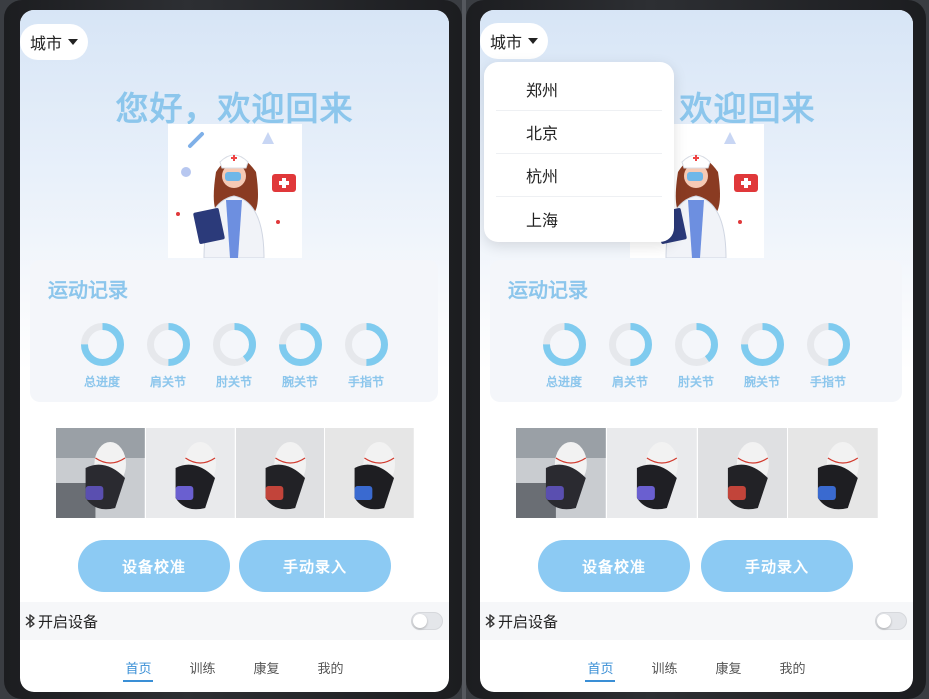 The image size is (929, 699). I want to click on nurse-illustration, so click(235, 191).